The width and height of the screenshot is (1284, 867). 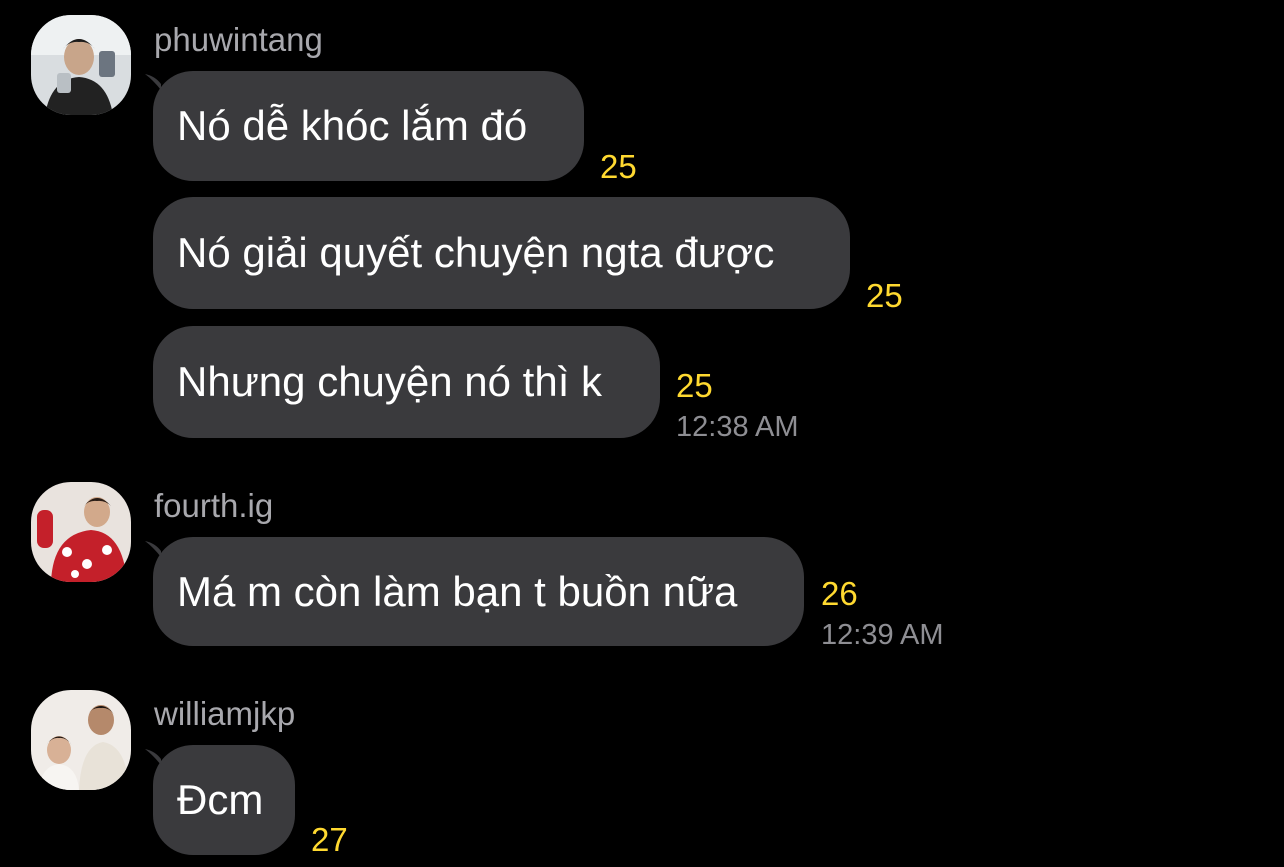 I want to click on message-bubble: Đcm, so click(x=224, y=800).